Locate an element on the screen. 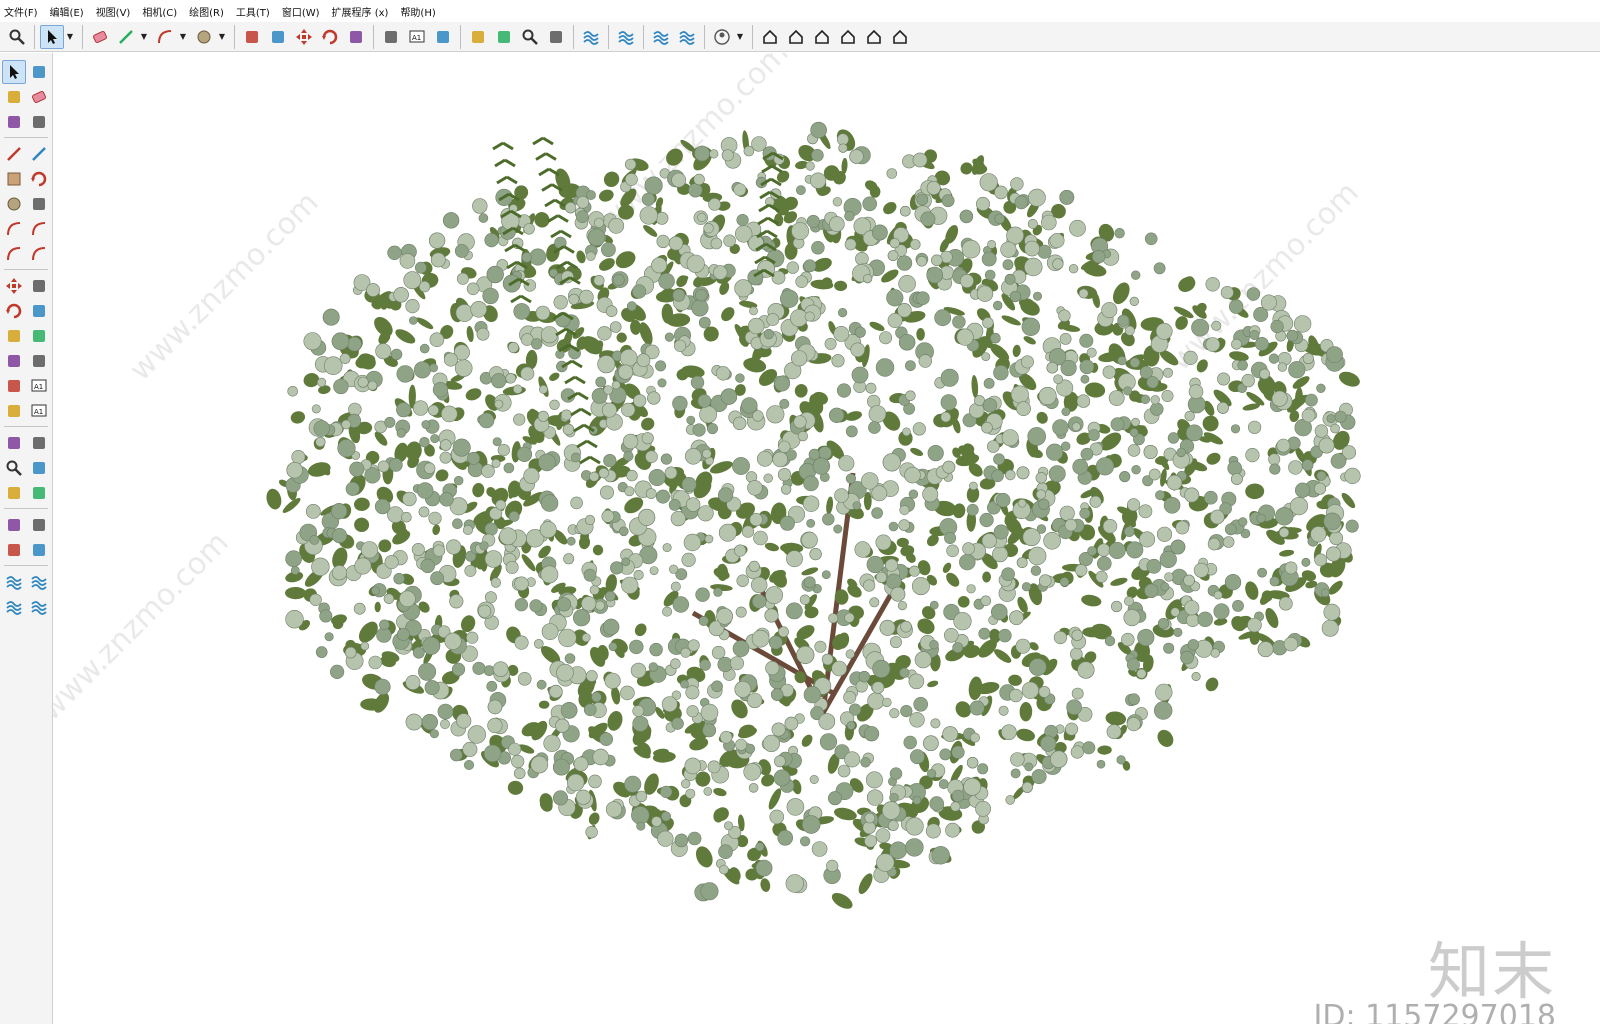 This screenshot has height=1024, width=1600. three-point-arc-button is located at coordinates (39, 254).